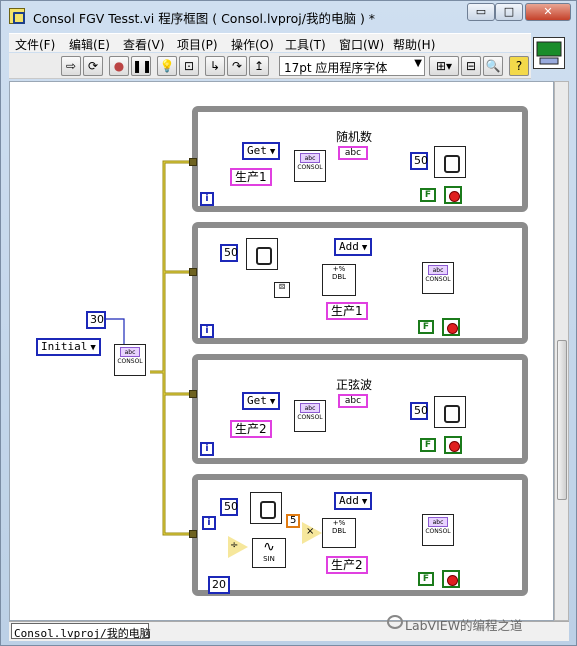 Image resolution: width=577 pixels, height=646 pixels. I want to click on producer-string-2: 生产1, so click(347, 311).